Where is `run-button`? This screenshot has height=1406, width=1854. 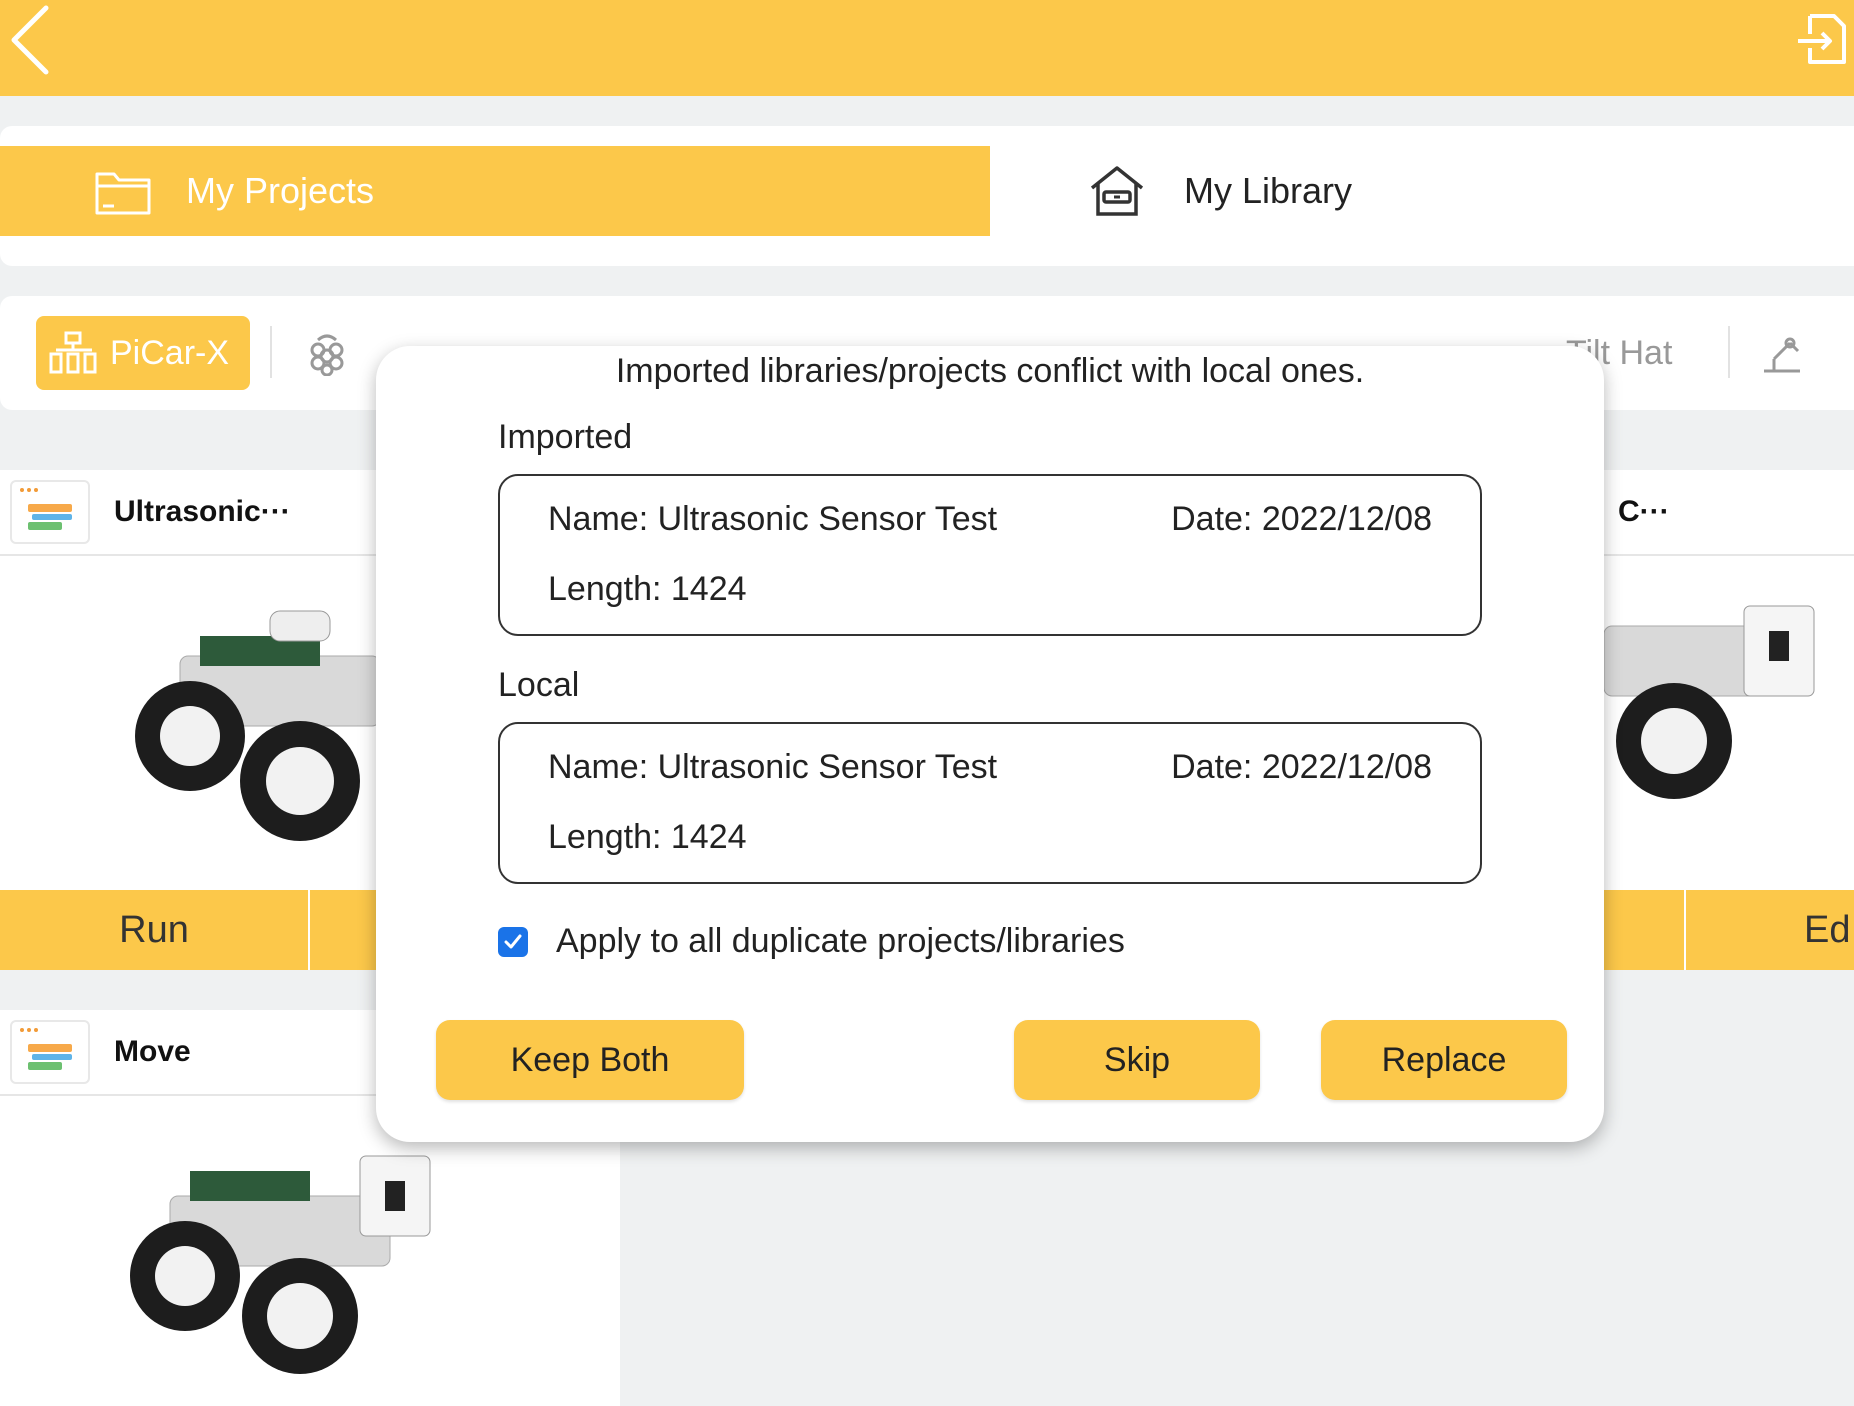 run-button is located at coordinates (1644, 930).